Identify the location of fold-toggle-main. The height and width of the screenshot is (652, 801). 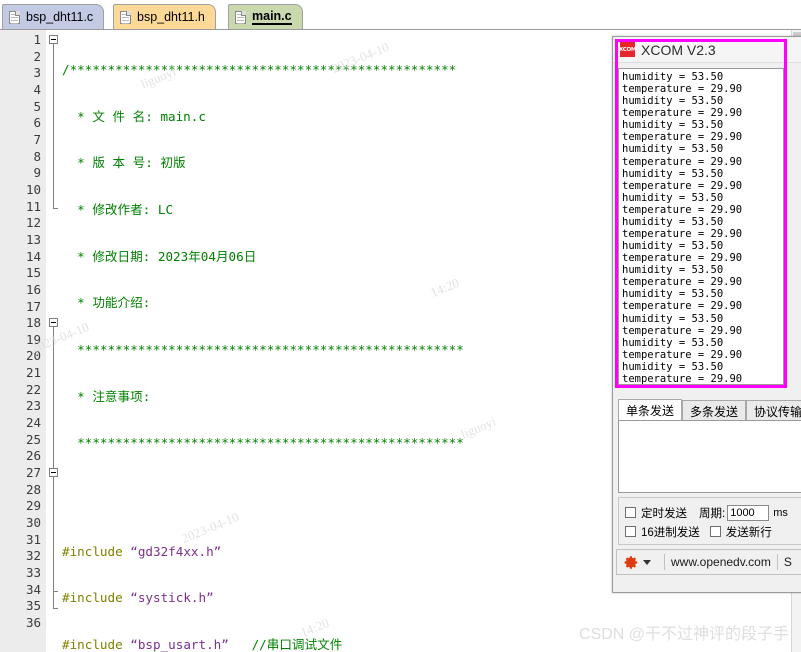
(53, 322).